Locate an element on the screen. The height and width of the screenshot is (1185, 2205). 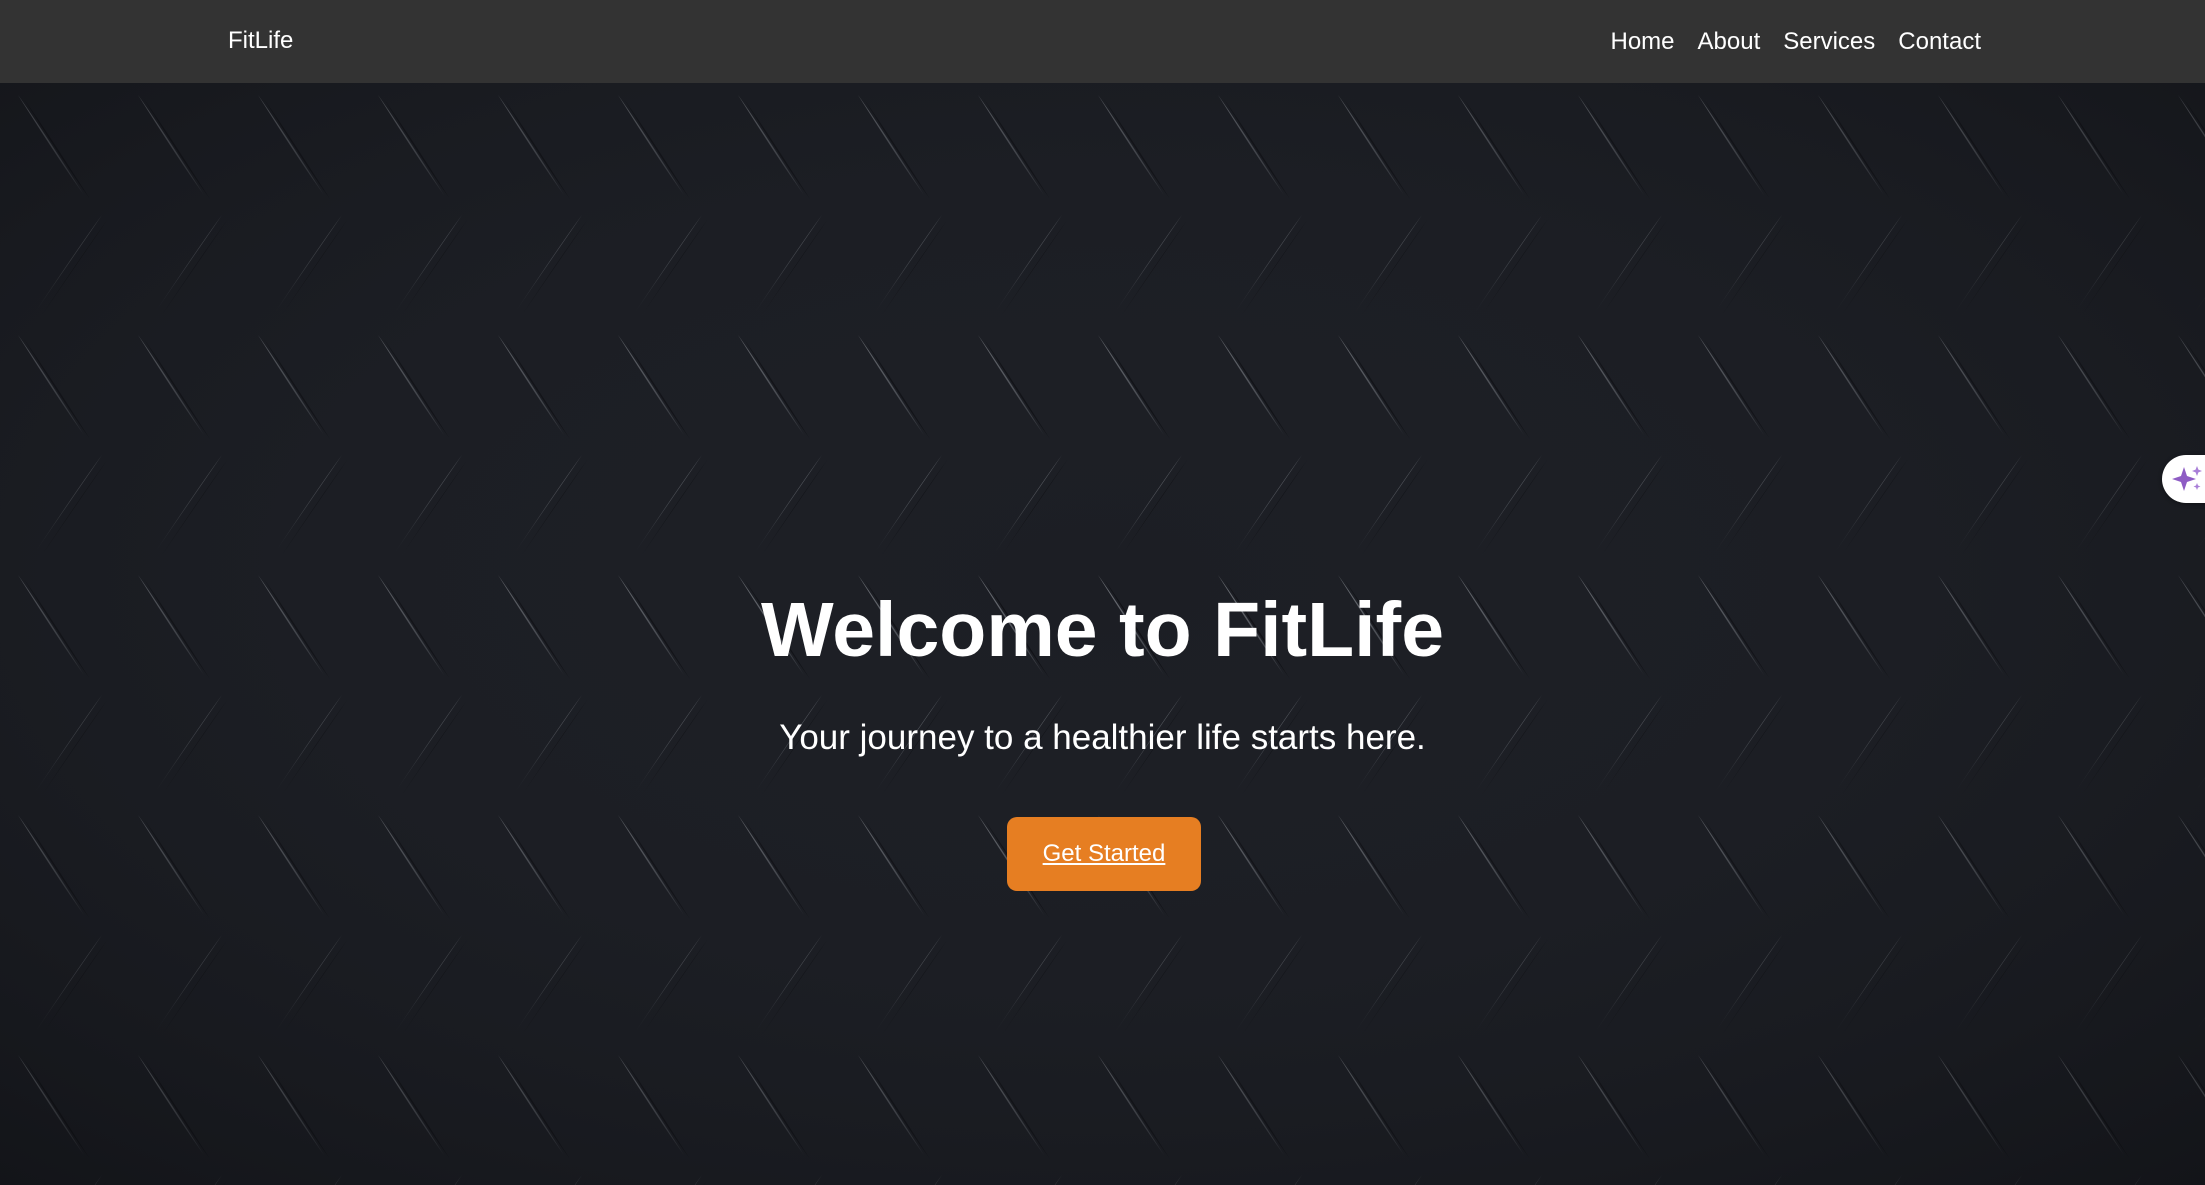
nav-link-services: Services is located at coordinates (1829, 42).